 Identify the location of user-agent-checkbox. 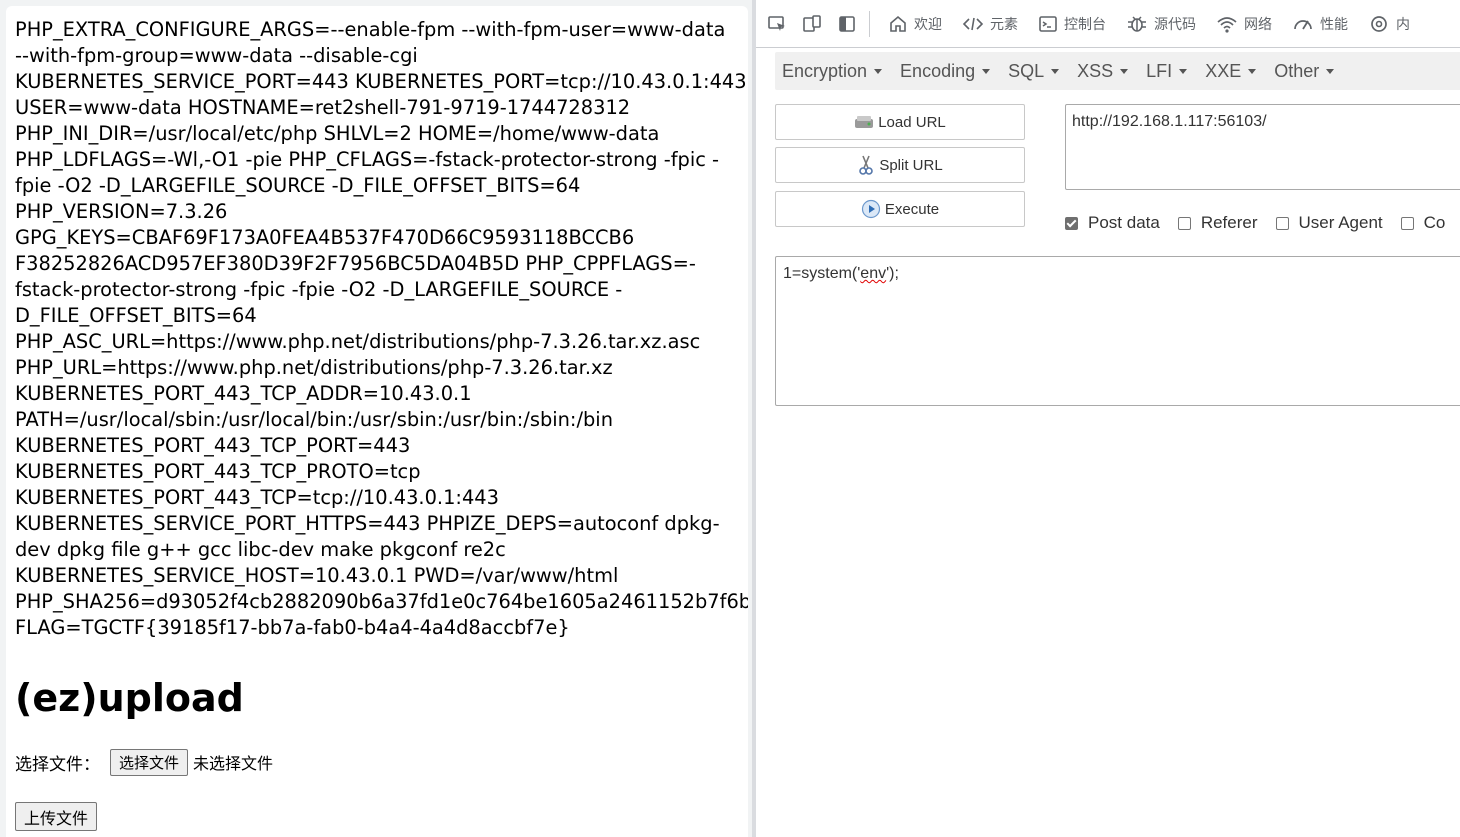
(1282, 223).